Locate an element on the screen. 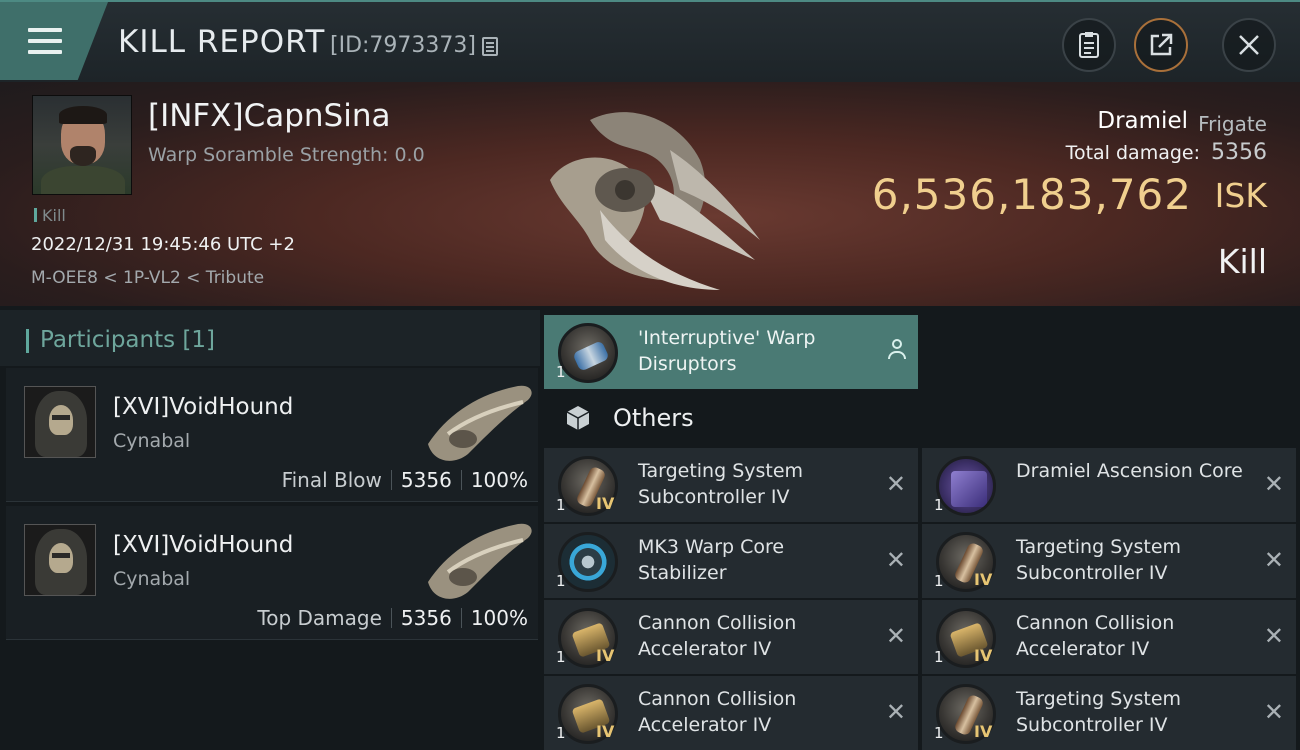 This screenshot has height=750, width=1300. person-icon is located at coordinates (897, 350).